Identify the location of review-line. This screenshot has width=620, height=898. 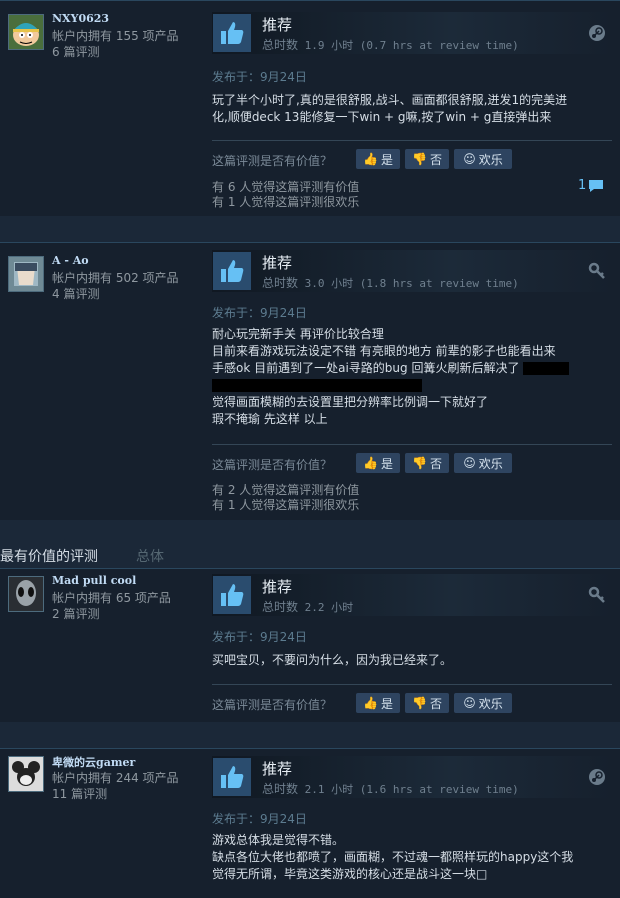
(412, 385).